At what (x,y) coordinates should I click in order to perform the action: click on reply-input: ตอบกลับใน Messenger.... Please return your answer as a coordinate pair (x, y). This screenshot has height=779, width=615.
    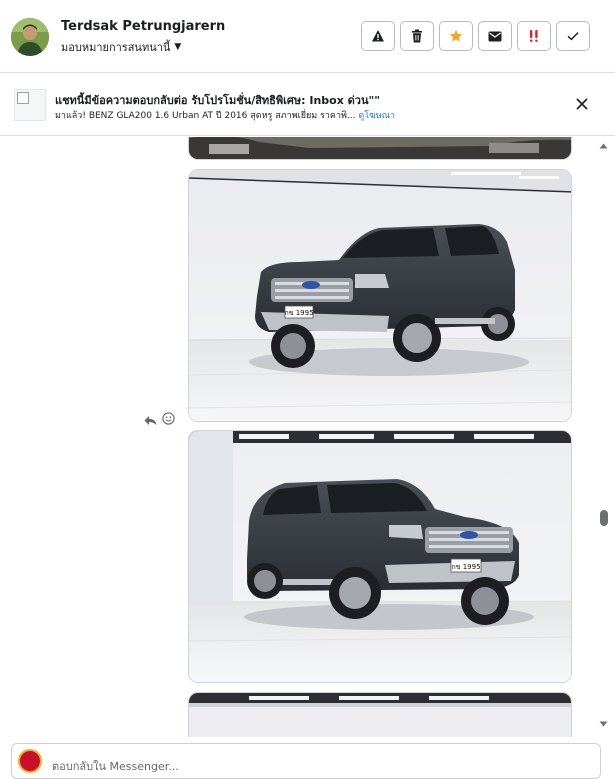
    Looking at the image, I should click on (115, 766).